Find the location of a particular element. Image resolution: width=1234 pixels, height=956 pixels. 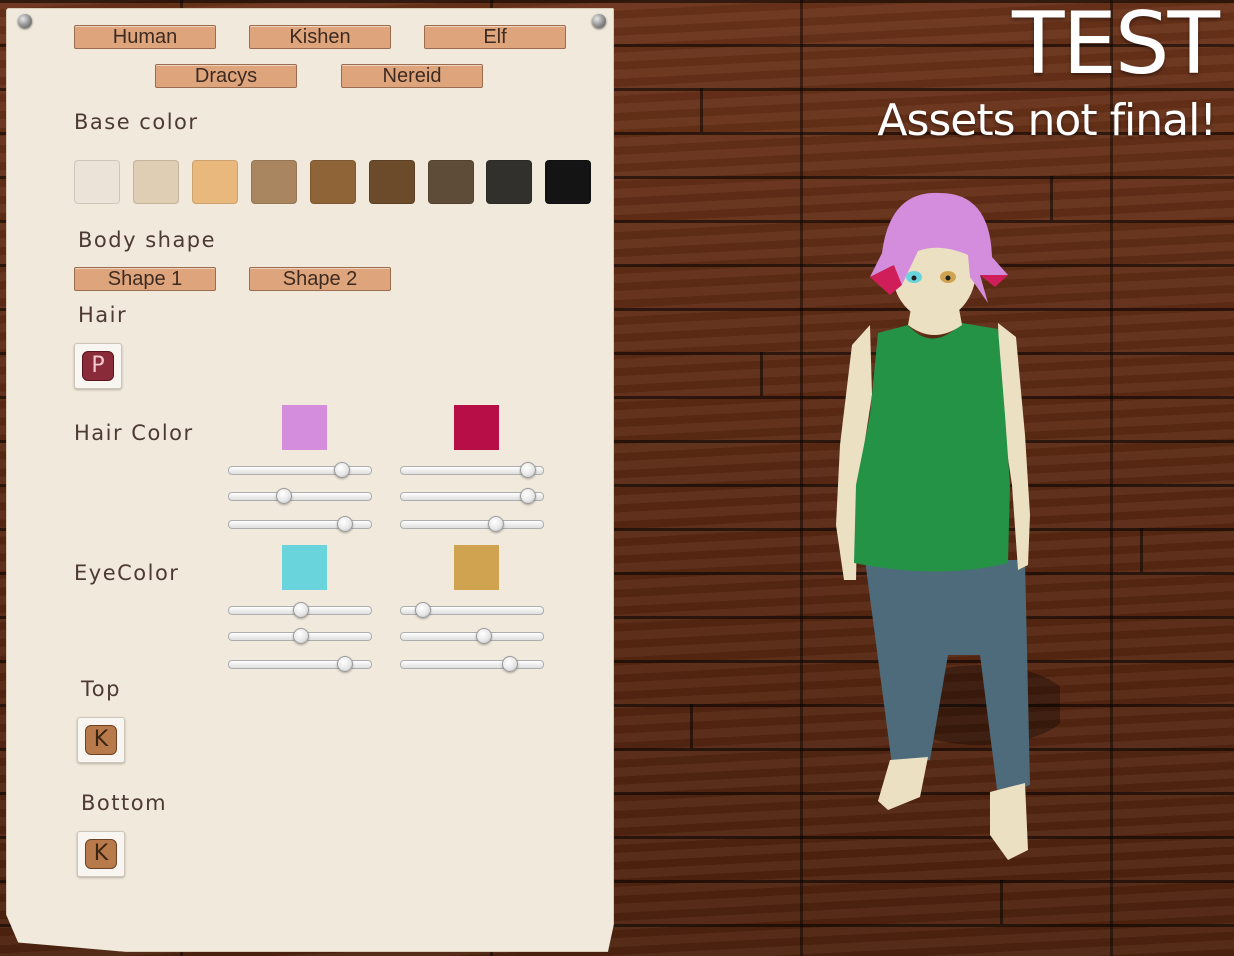

race-button-nereid: Nereid is located at coordinates (412, 76).